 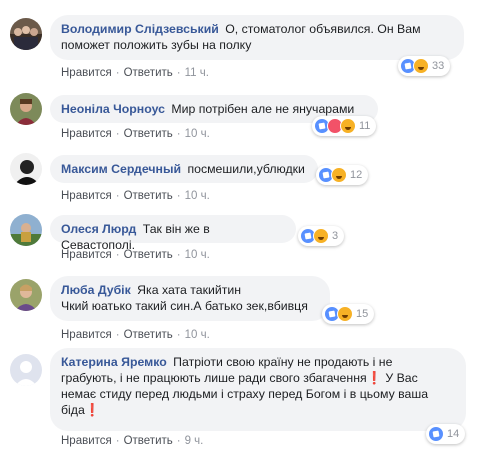 I want to click on comment-actions: Нравится · Ответить · 9 ч., so click(x=132, y=441).